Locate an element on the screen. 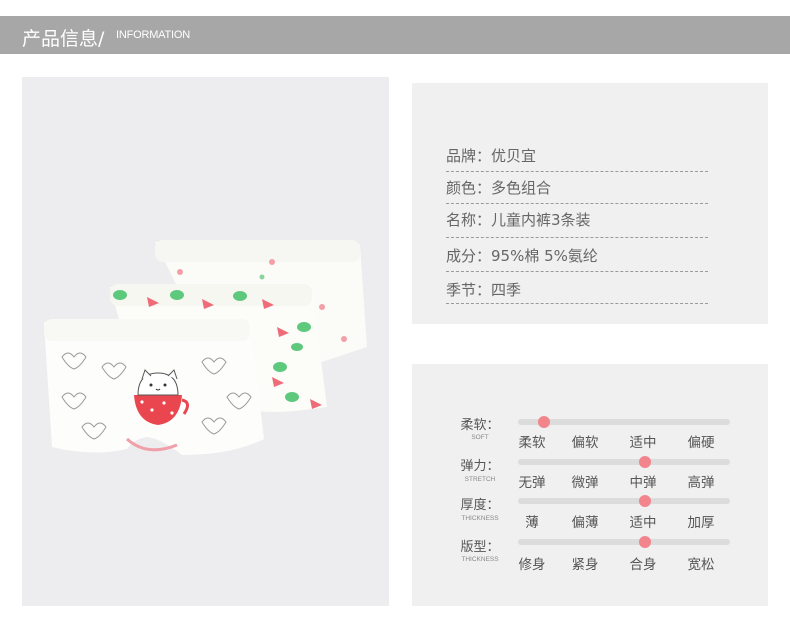 The height and width of the screenshot is (624, 790). fit-option: 修身 is located at coordinates (532, 565).